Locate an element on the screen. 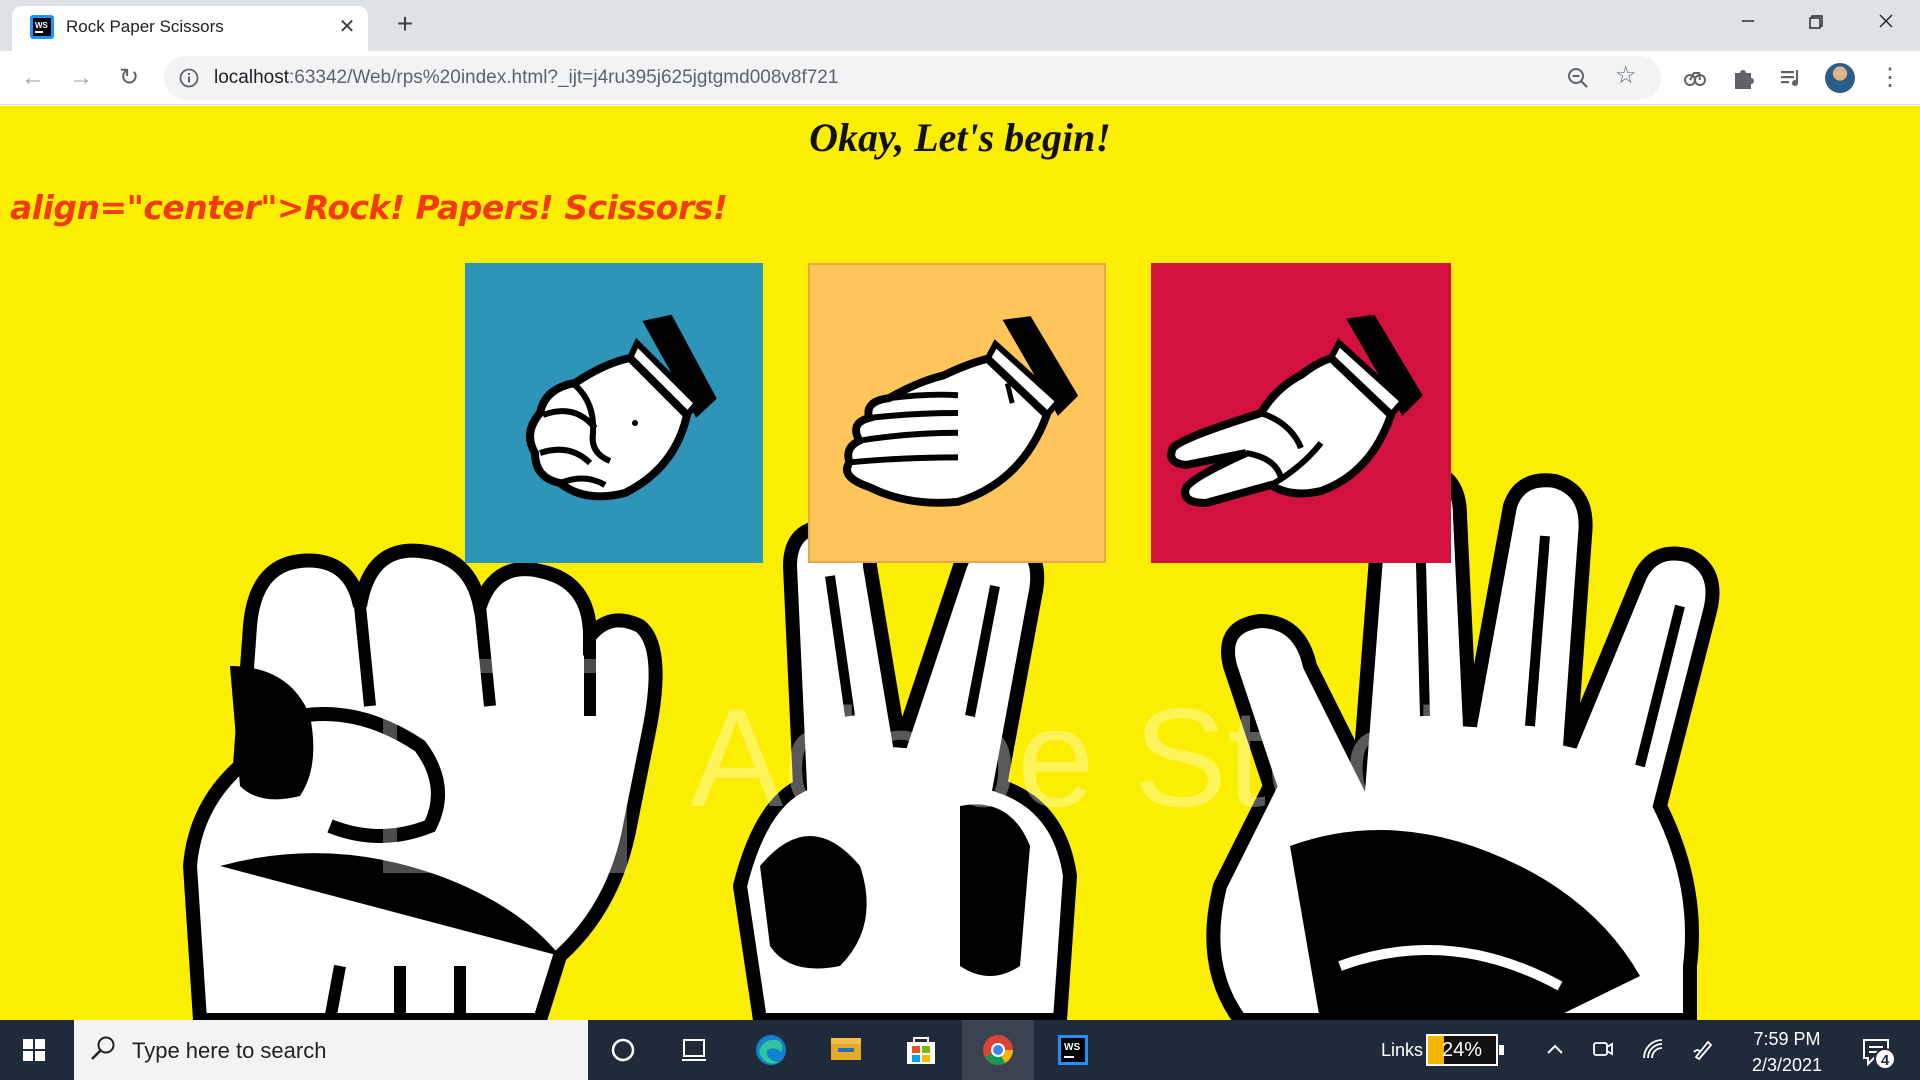  links-toolbar-label: Links is located at coordinates (1402, 1050).